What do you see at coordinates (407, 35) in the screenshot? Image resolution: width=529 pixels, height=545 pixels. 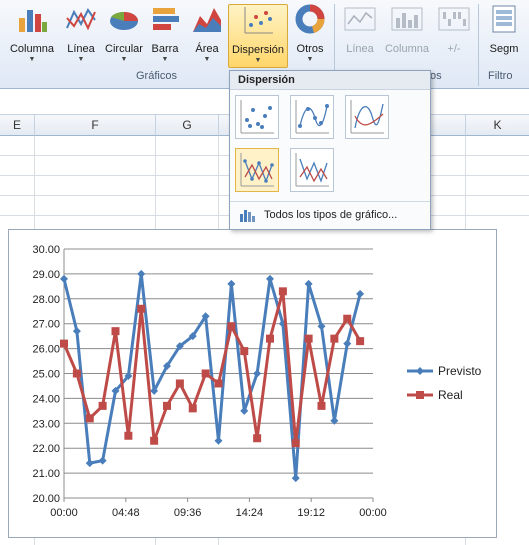 I see `sparkline-column-button: Columna` at bounding box center [407, 35].